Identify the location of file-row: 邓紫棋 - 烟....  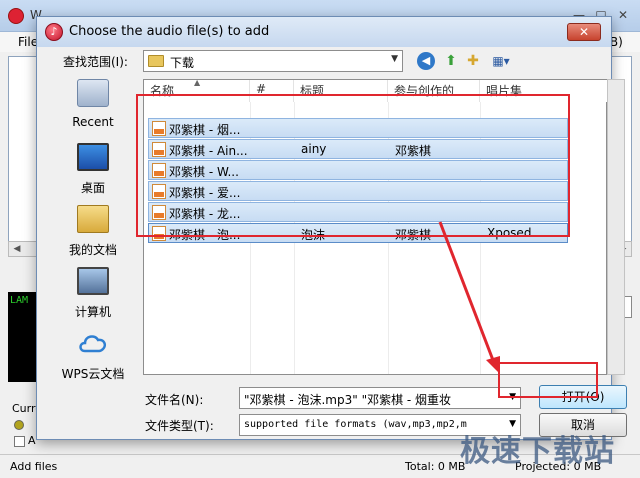
(358, 128).